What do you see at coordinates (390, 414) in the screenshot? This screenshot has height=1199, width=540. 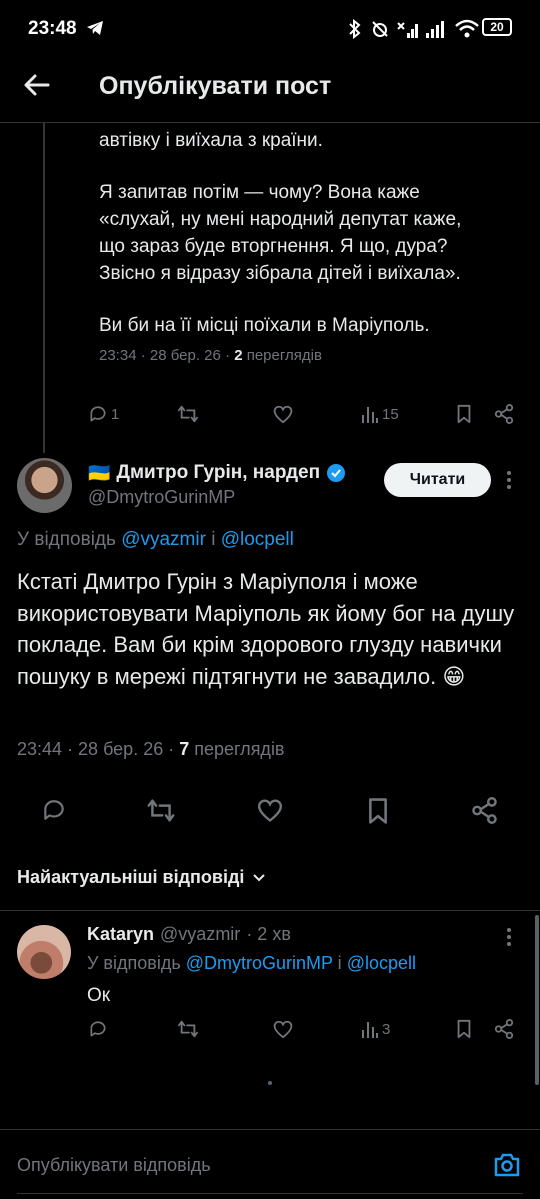 I see `views-count: 15` at bounding box center [390, 414].